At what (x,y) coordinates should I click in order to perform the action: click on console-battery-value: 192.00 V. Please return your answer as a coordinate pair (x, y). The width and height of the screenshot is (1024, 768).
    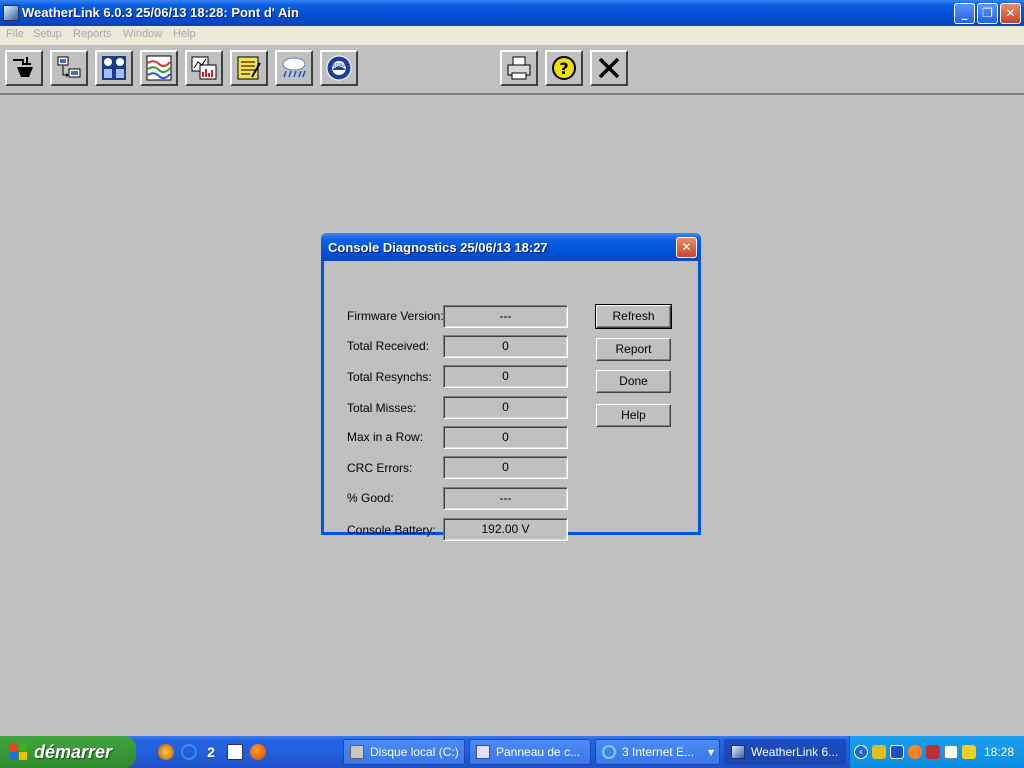
    Looking at the image, I should click on (505, 529).